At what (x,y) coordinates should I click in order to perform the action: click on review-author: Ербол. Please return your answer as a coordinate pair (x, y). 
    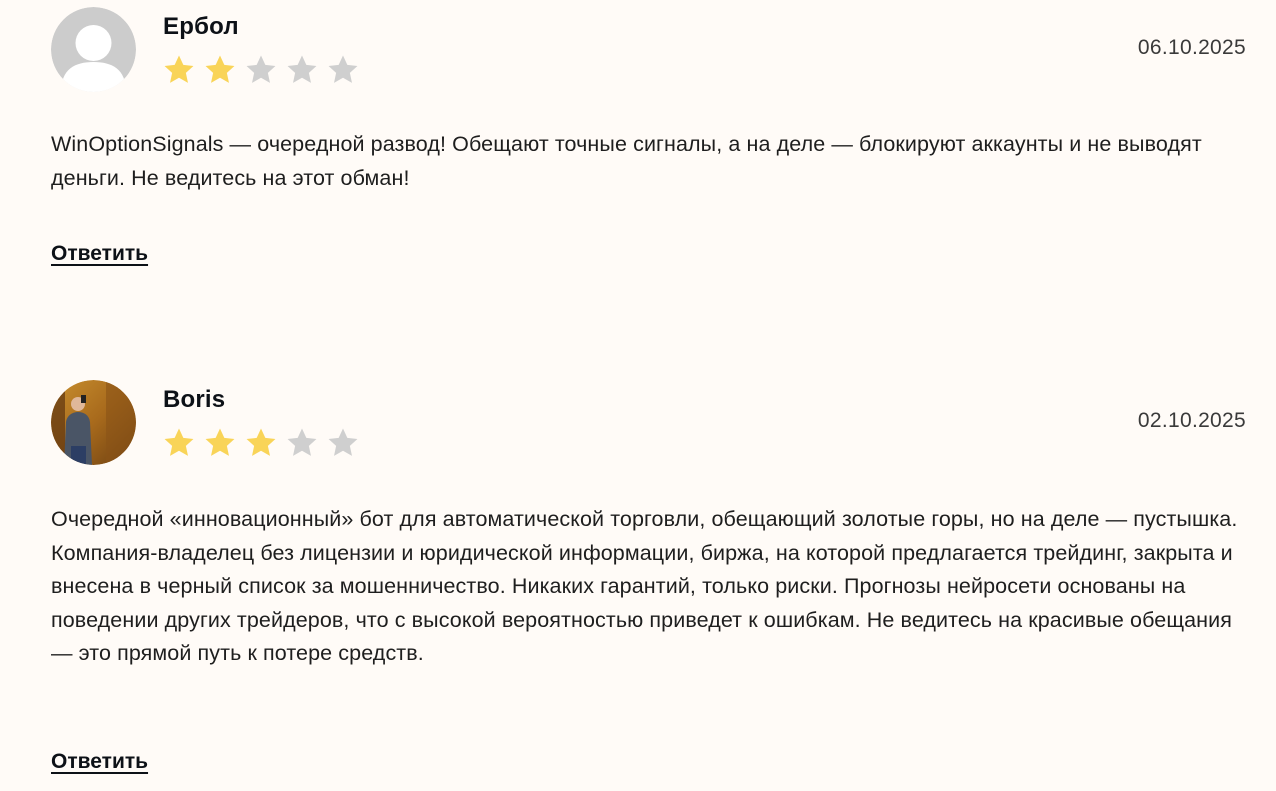
    Looking at the image, I should click on (201, 26).